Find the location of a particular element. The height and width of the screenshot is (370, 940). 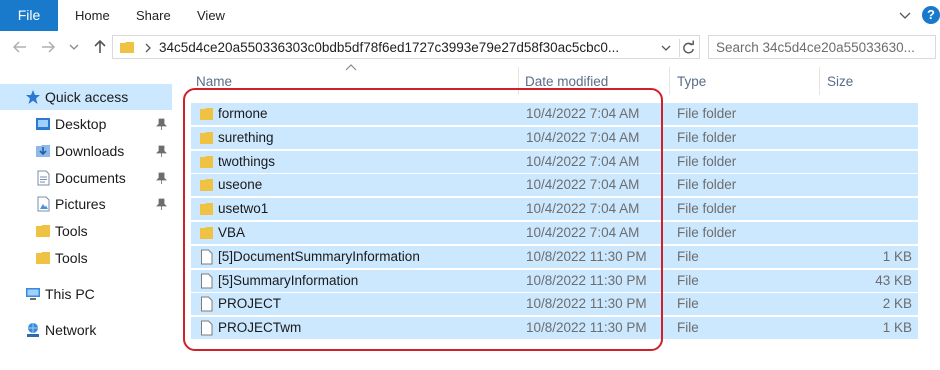

table-row: usetwo1 10/4/2022 7:04 AM File folder is located at coordinates (554, 209).